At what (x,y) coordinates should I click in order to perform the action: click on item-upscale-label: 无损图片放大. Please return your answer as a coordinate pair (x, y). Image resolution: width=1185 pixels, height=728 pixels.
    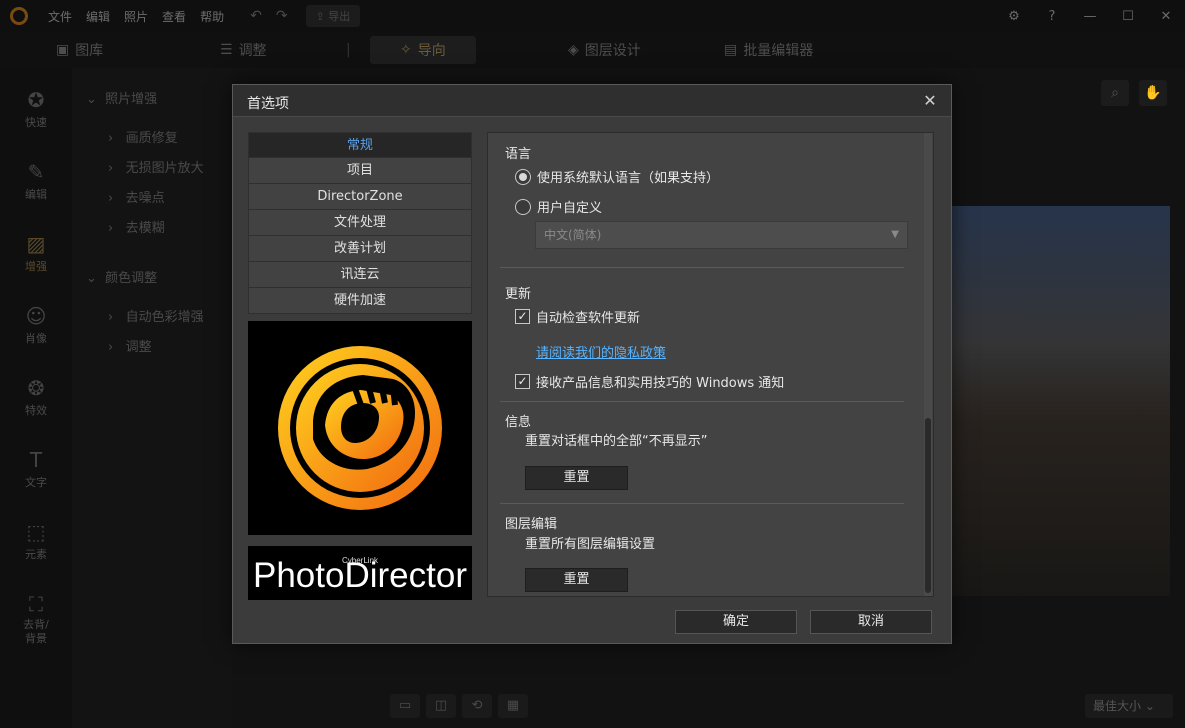
    Looking at the image, I should click on (164, 168).